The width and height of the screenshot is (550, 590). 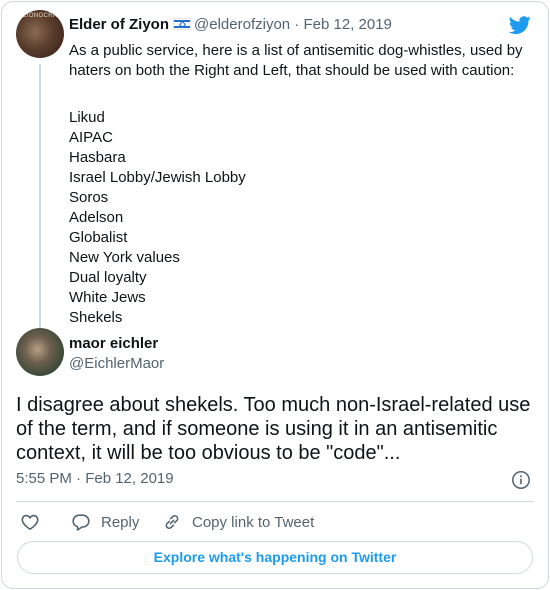 I want to click on list-item: Dual loyalty, so click(x=108, y=277).